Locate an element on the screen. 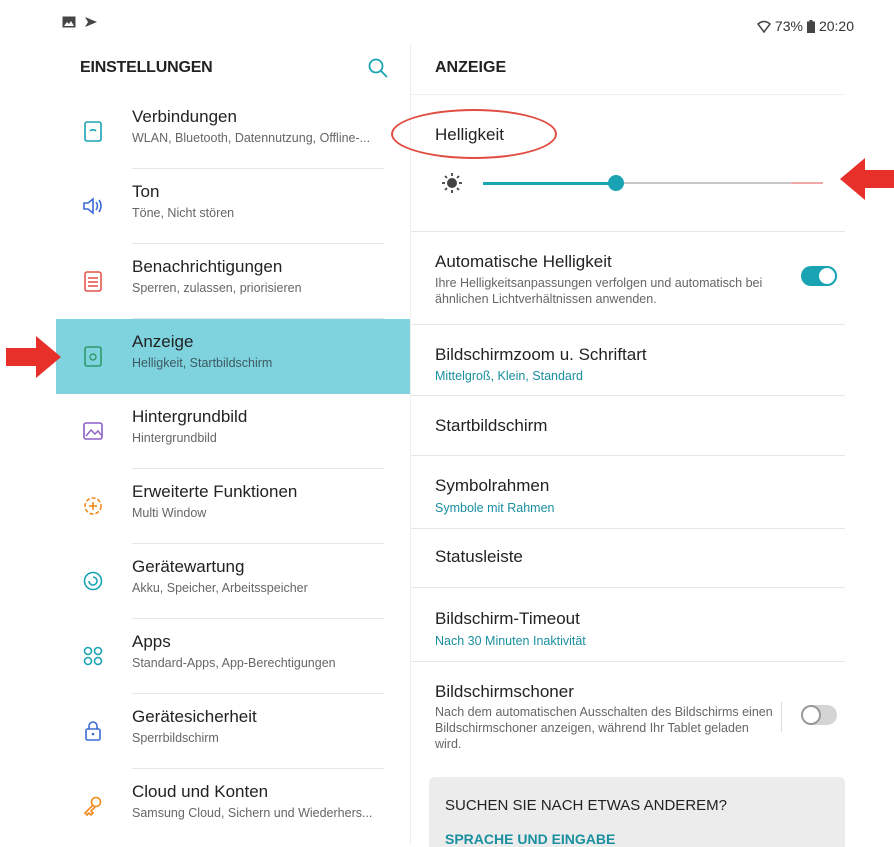 Image resolution: width=894 pixels, height=847 pixels. display-icon is located at coordinates (93, 356).